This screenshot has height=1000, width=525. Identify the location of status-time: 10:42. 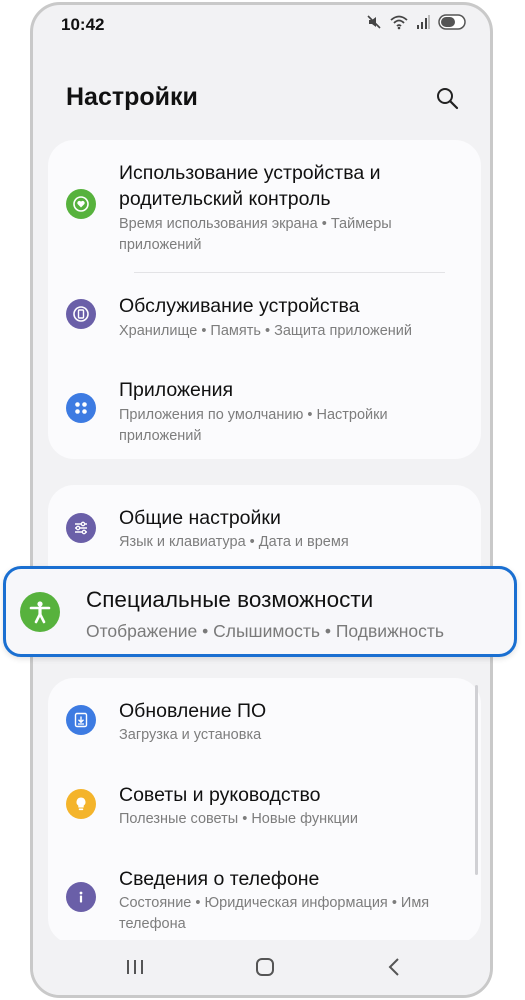
(83, 24).